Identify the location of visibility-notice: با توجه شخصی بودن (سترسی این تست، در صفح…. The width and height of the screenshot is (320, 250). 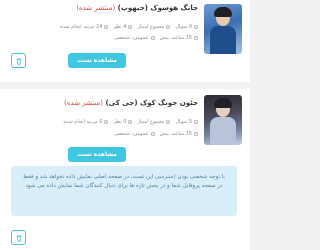
(124, 191).